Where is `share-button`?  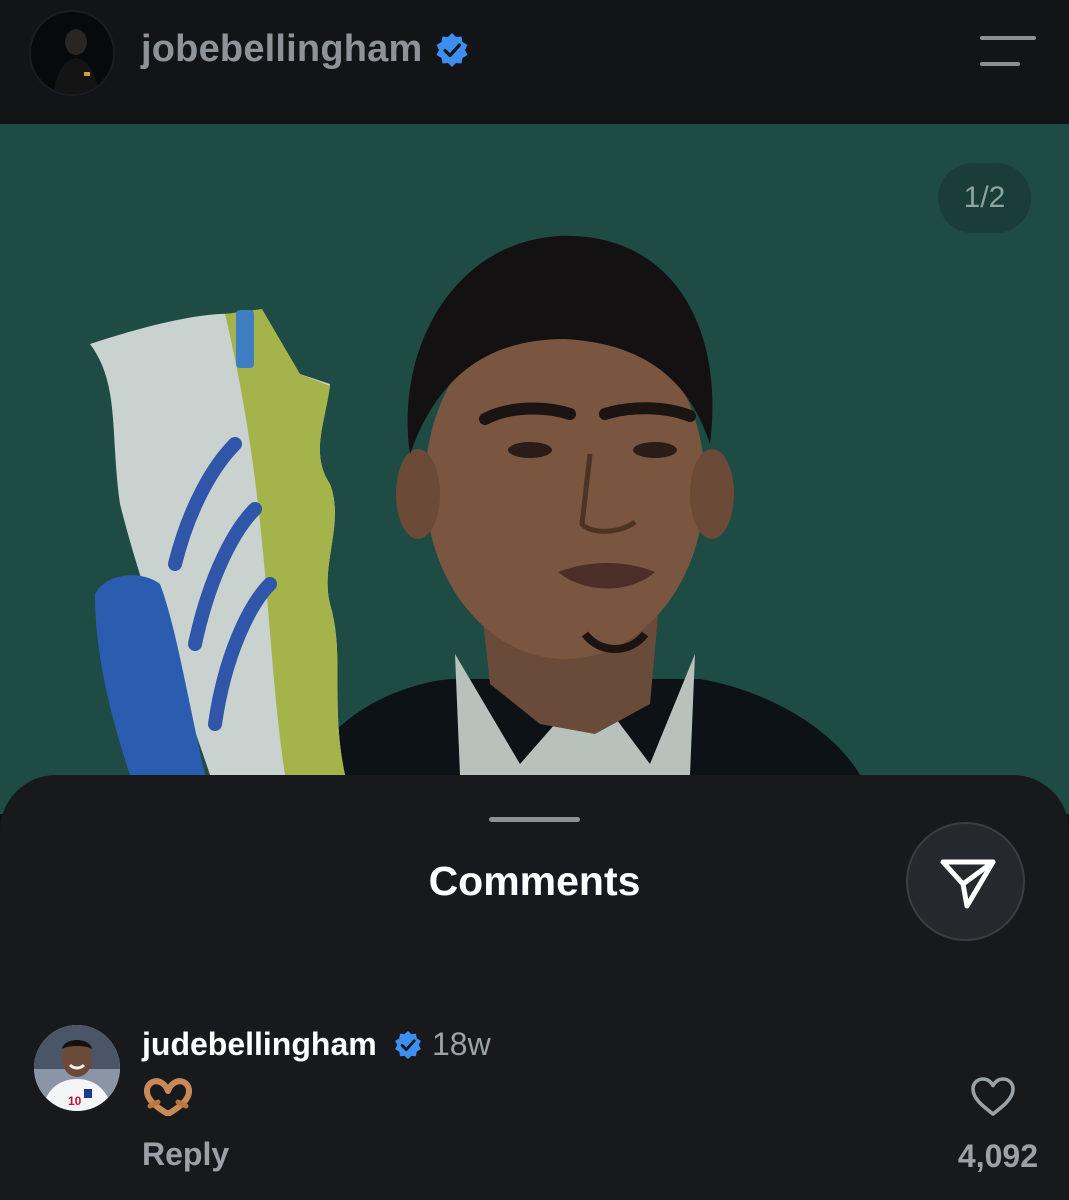 share-button is located at coordinates (965, 881).